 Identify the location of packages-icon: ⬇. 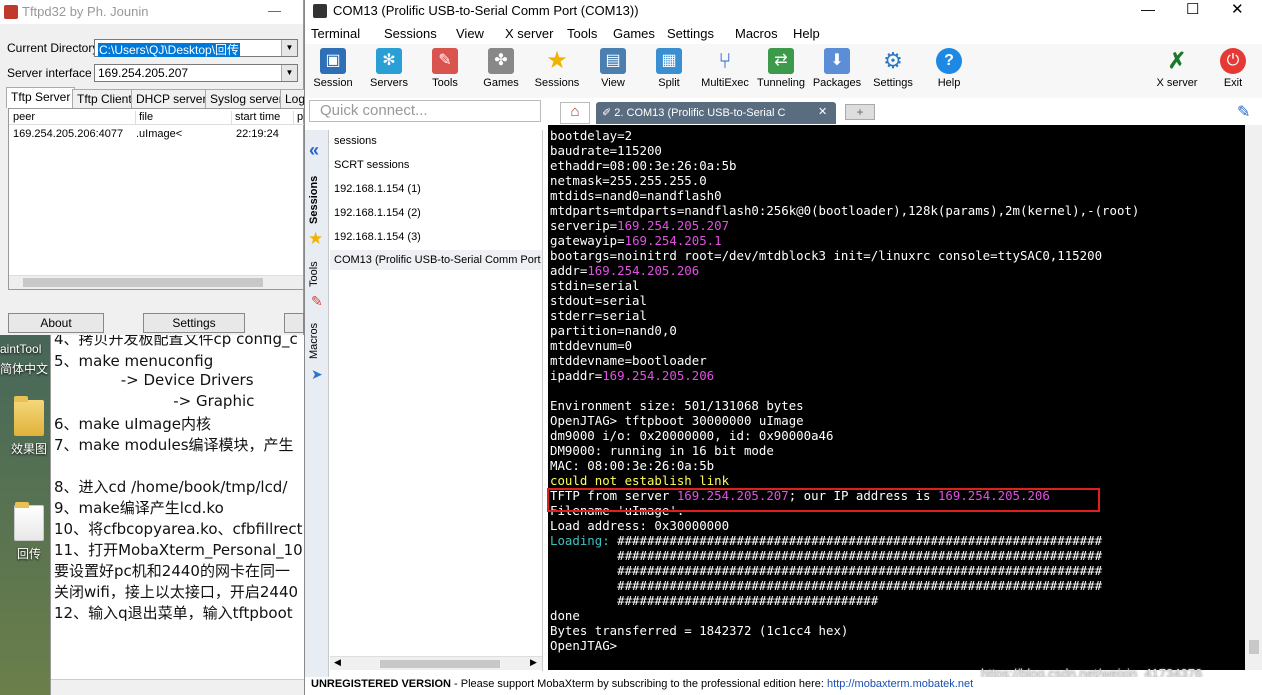
(837, 61).